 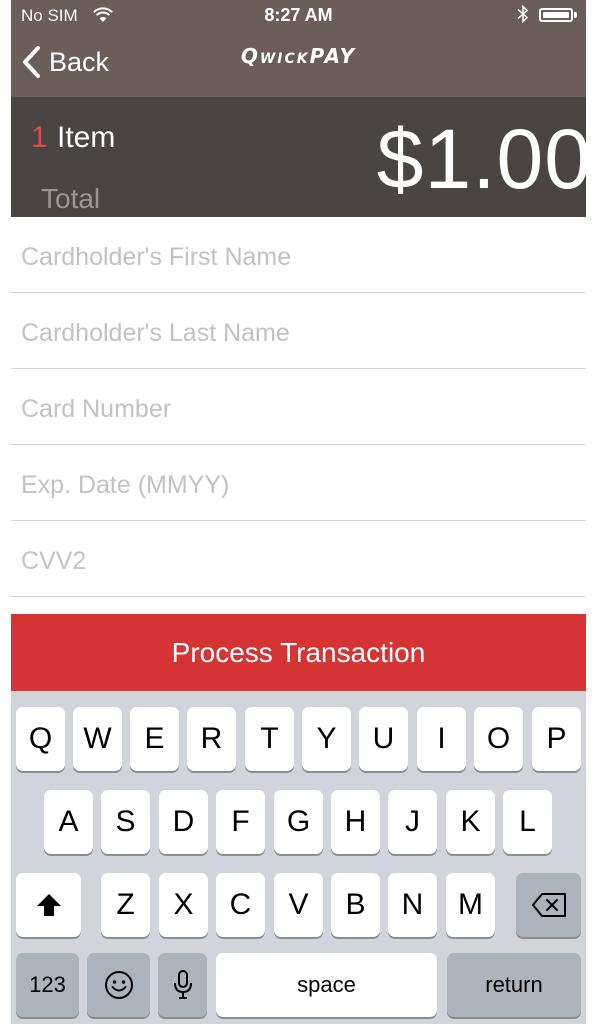 I want to click on cvv-input, so click(x=291, y=561).